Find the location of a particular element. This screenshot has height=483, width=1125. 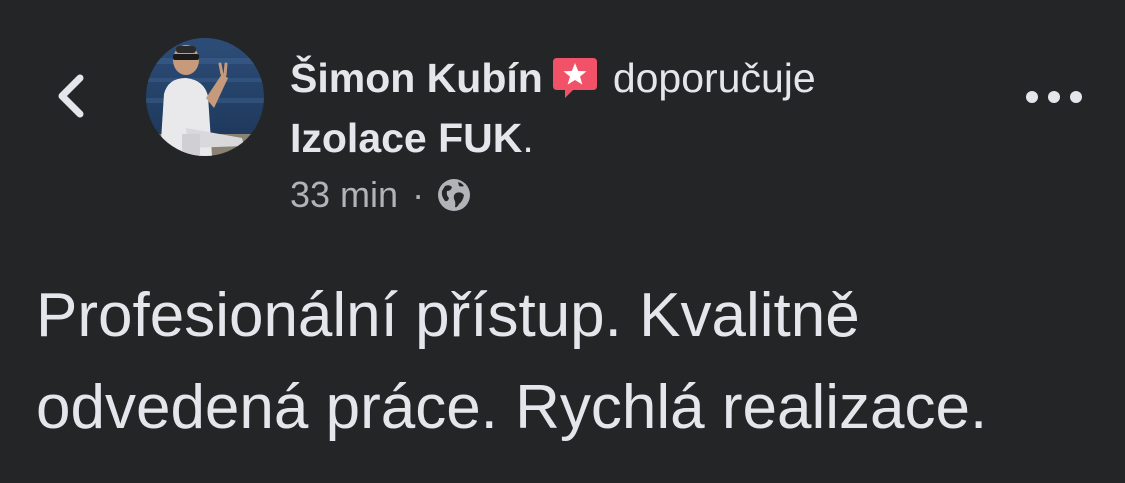

header-line1: Šimon Kubín doporučuje is located at coordinates (640, 82).